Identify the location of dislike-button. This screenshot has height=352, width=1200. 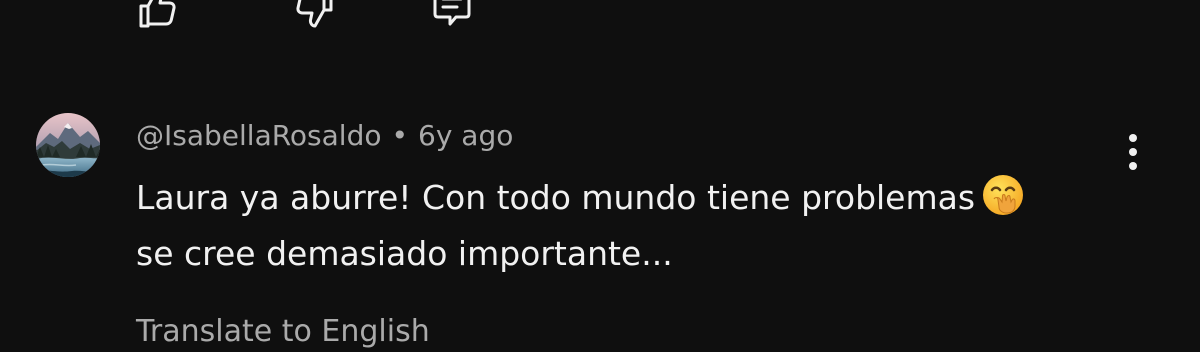
(315, 17).